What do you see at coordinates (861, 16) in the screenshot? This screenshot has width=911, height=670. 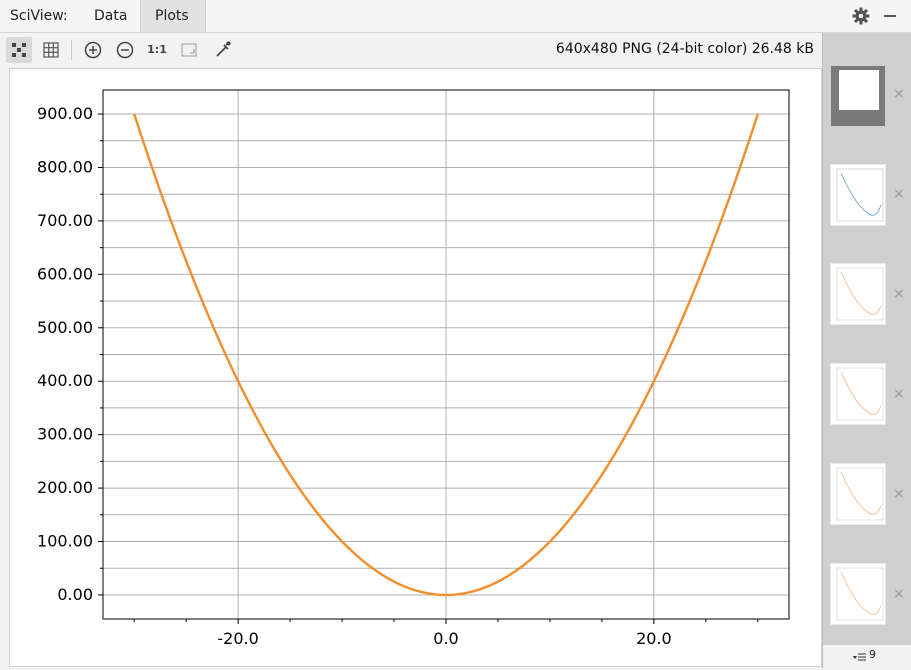 I see `gear-icon` at bounding box center [861, 16].